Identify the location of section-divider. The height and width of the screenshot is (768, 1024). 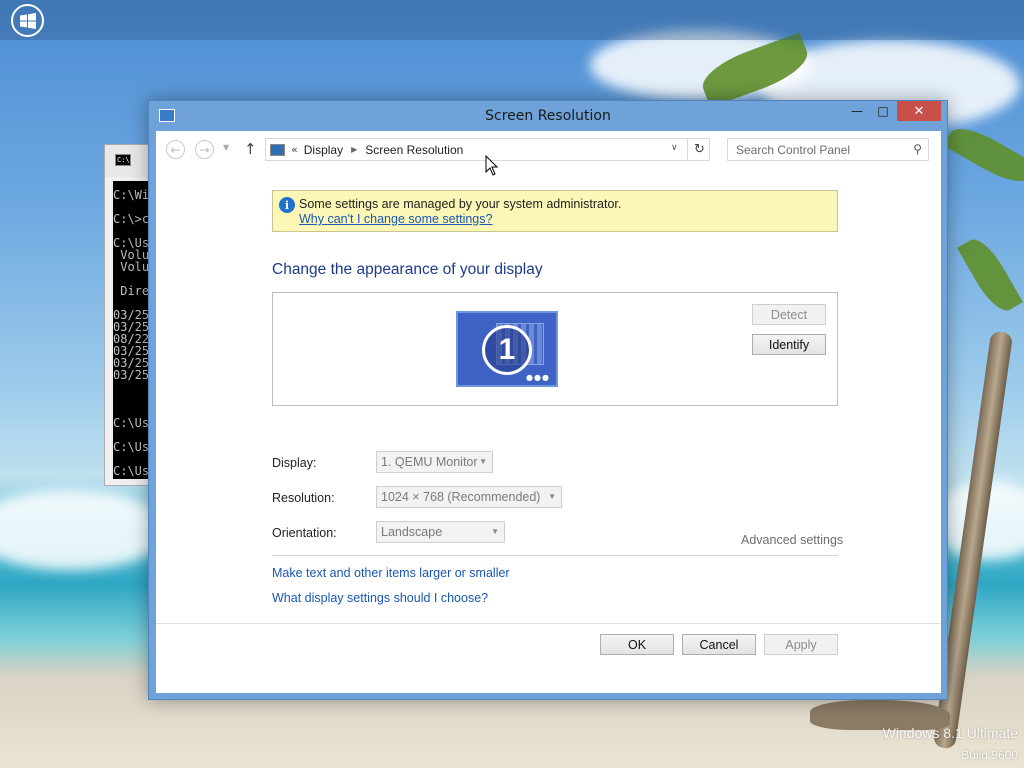
(555, 555).